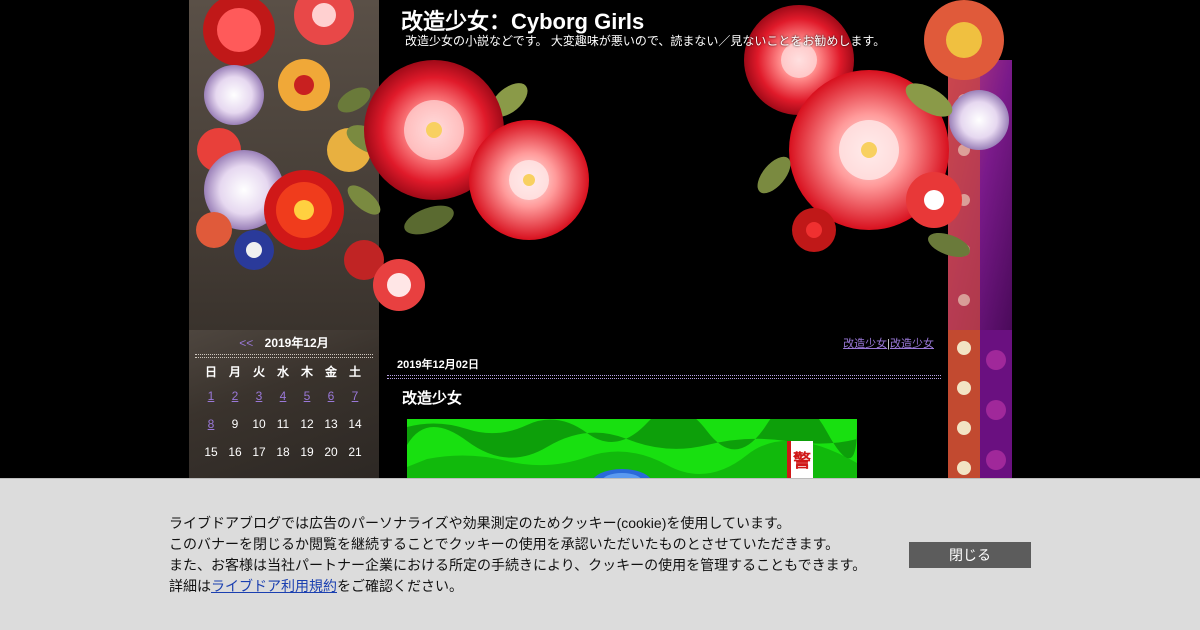 The width and height of the screenshot is (1200, 630). I want to click on calendar-week-row: 1 2 3 4 5 6 7, so click(283, 396).